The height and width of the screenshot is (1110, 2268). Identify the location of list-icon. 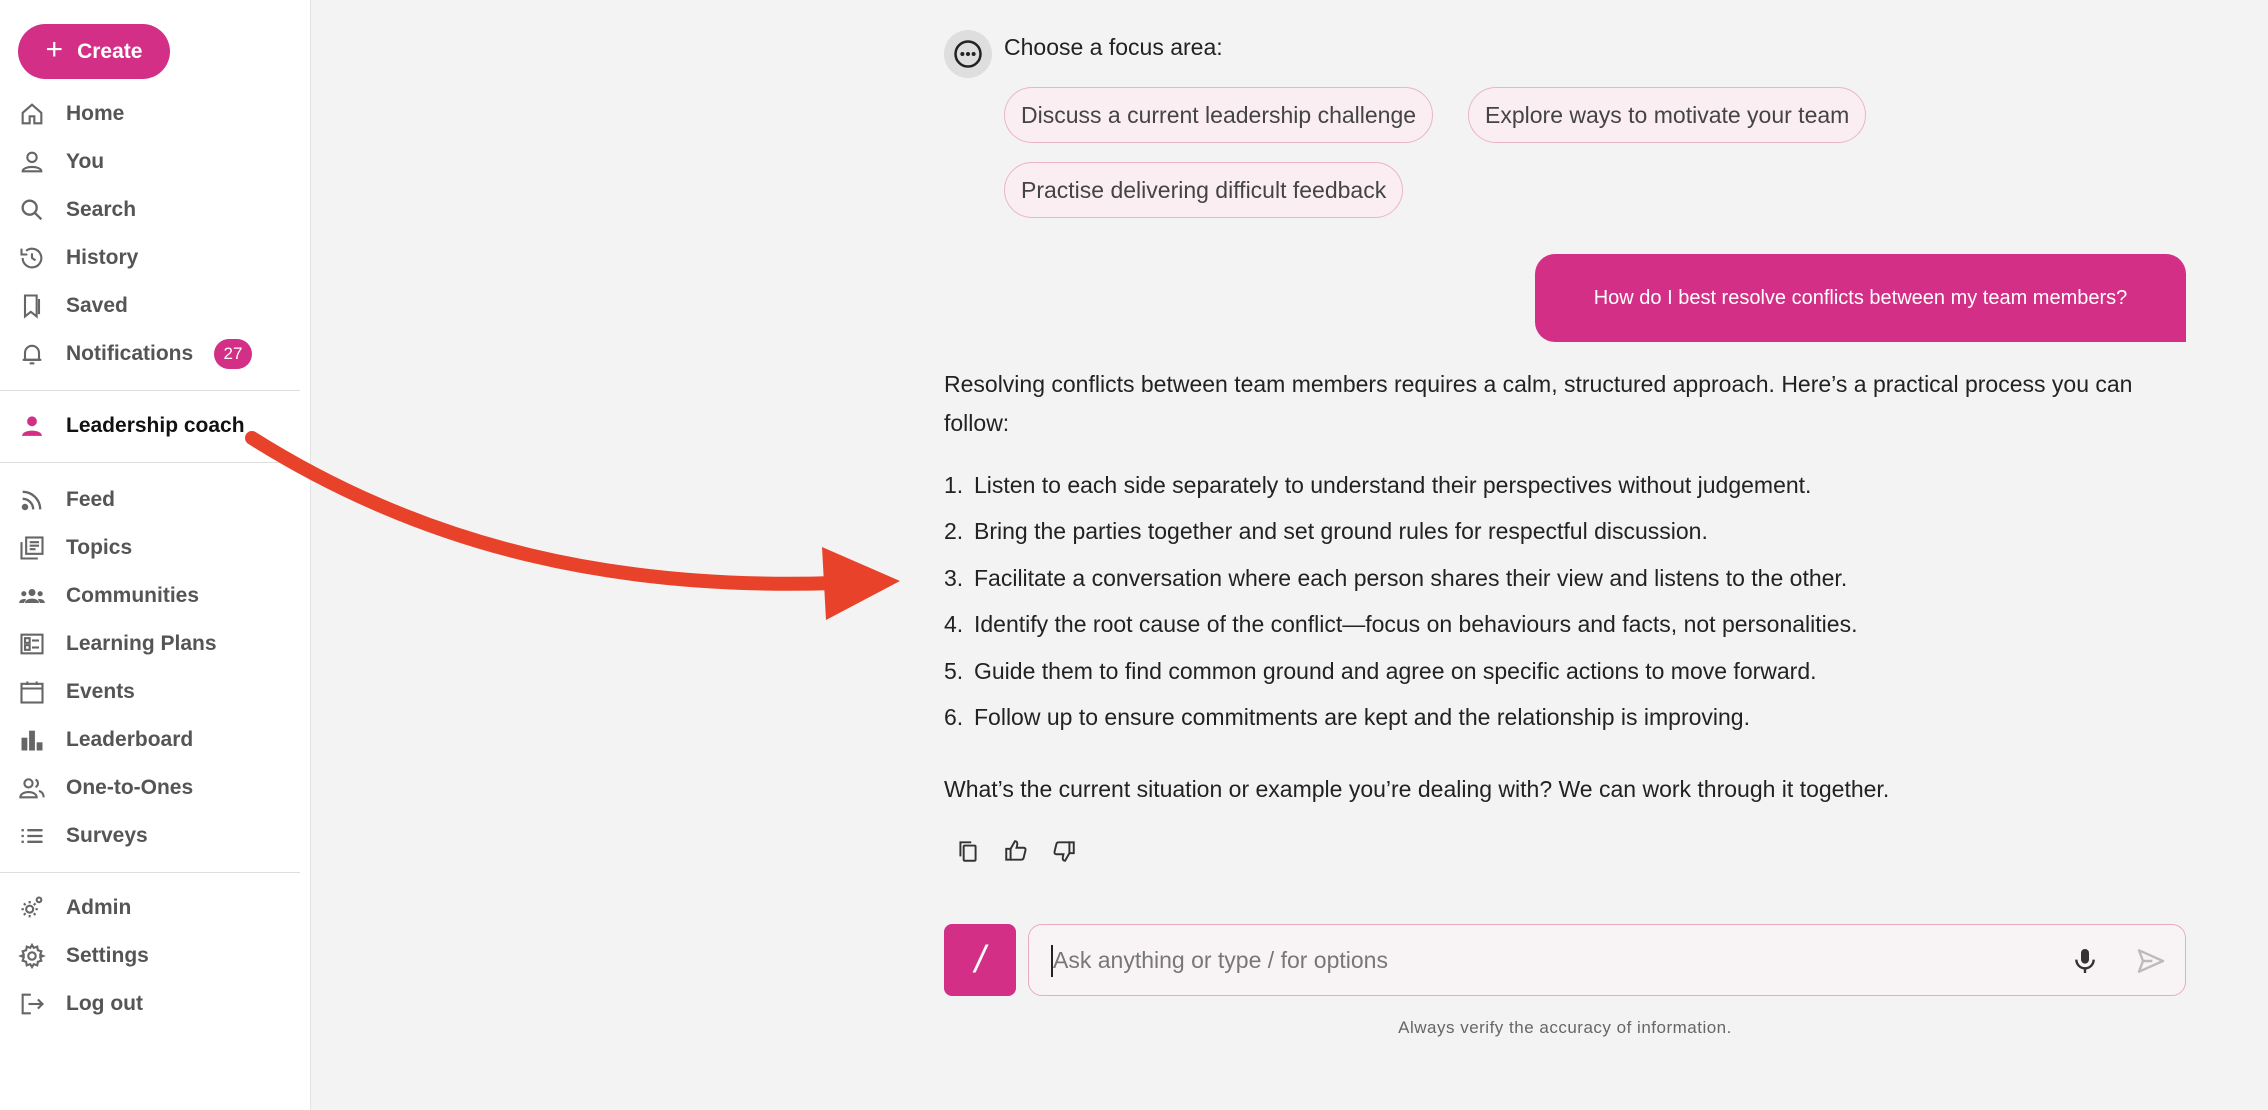
(32, 836).